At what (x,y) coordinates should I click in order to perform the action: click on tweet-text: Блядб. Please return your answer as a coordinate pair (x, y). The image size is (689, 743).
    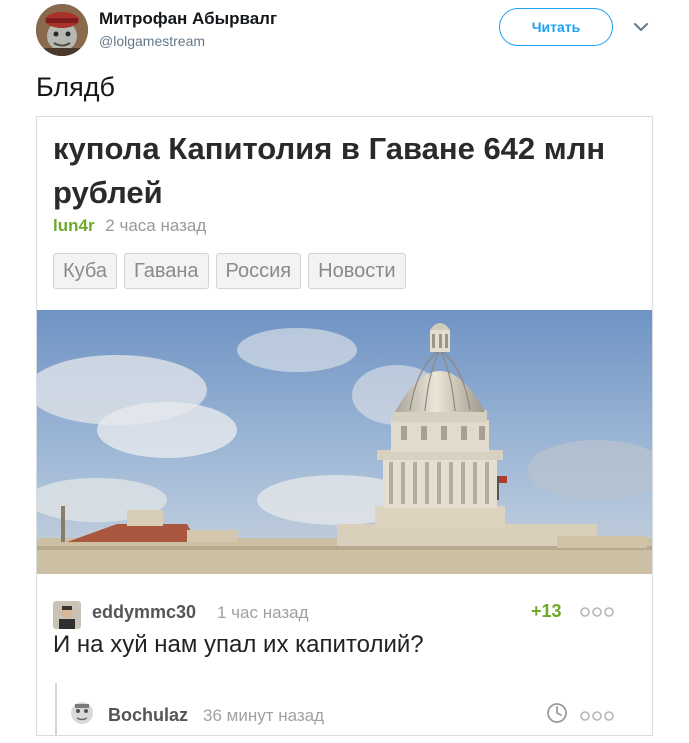
    Looking at the image, I should click on (76, 87).